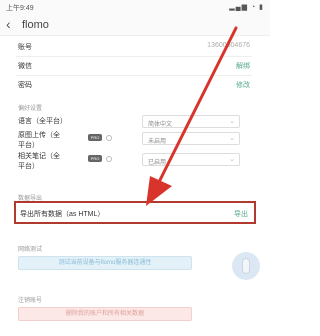  What do you see at coordinates (197, 106) in the screenshot?
I see `annotation-arrow-shaft` at bounding box center [197, 106].